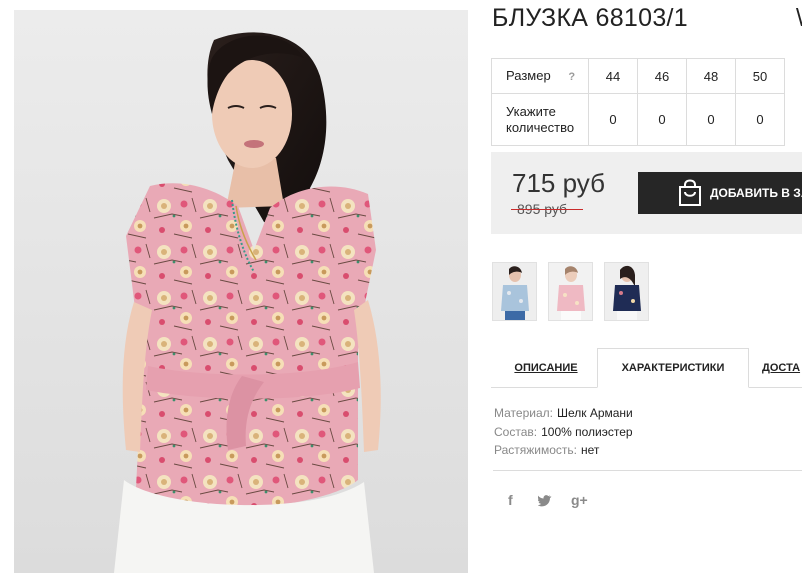  What do you see at coordinates (760, 76) in the screenshot?
I see `size-cell-50: 50` at bounding box center [760, 76].